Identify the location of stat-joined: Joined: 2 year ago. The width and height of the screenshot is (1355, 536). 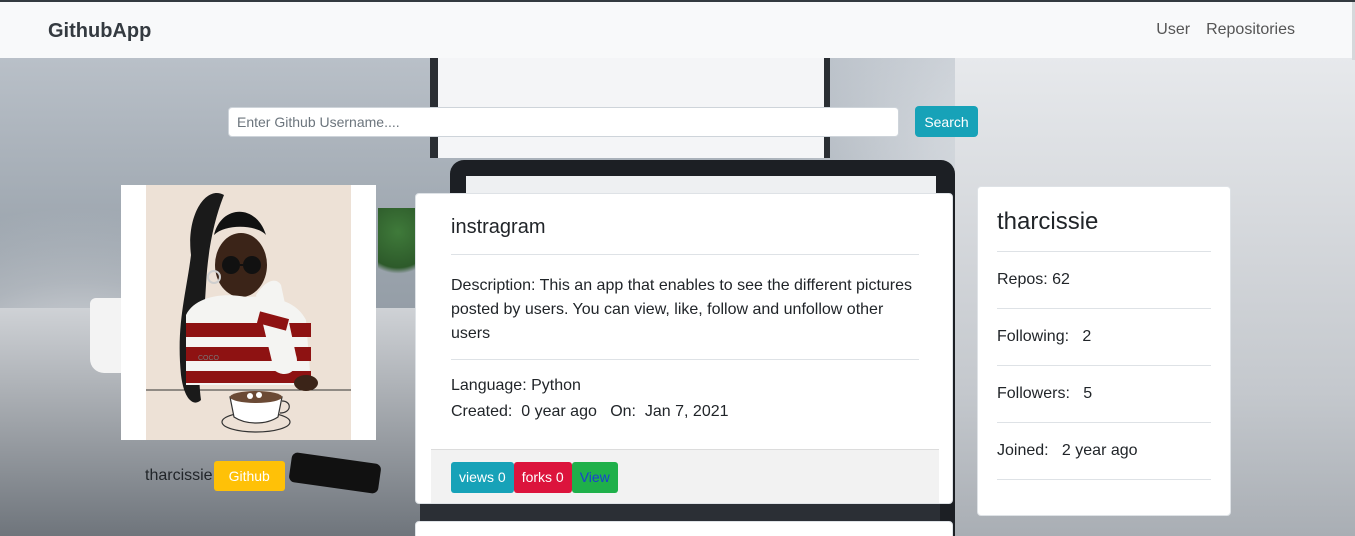
(1067, 450).